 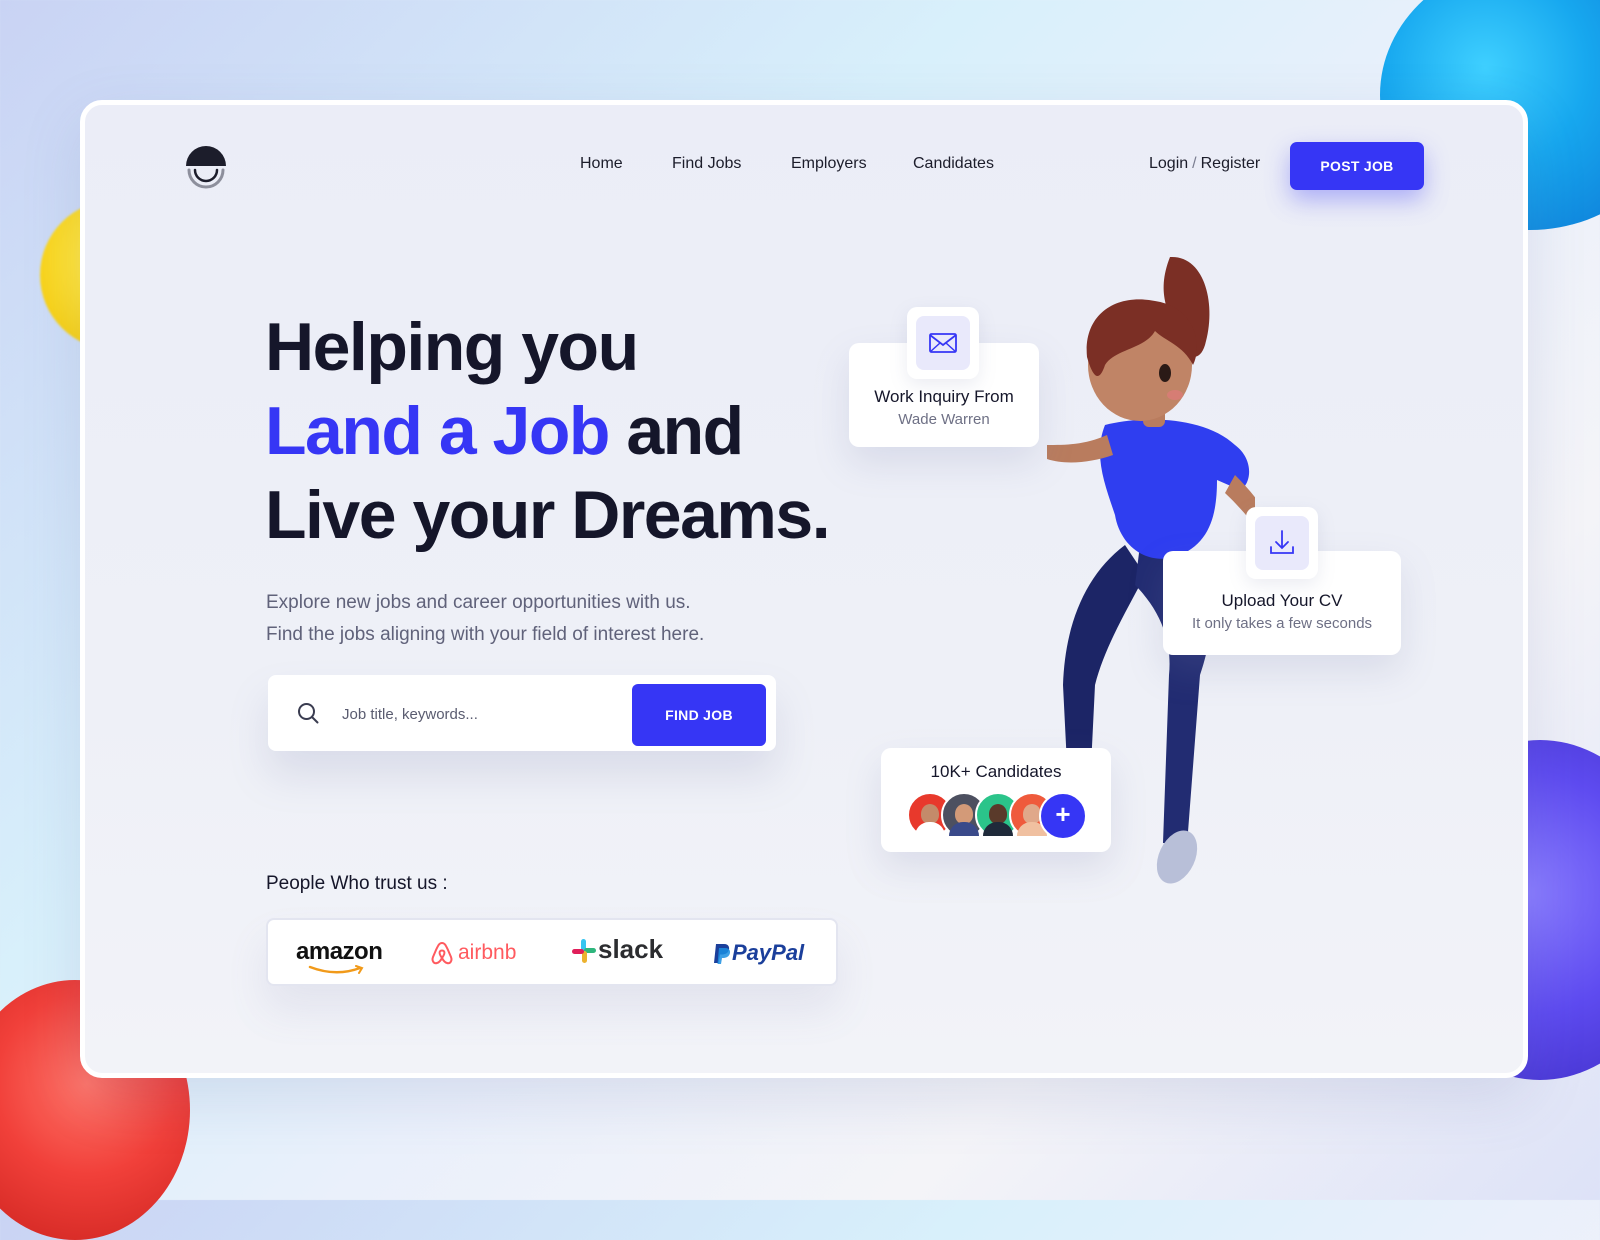 I want to click on work-inquiry-sender: Wade Warren, so click(x=944, y=419).